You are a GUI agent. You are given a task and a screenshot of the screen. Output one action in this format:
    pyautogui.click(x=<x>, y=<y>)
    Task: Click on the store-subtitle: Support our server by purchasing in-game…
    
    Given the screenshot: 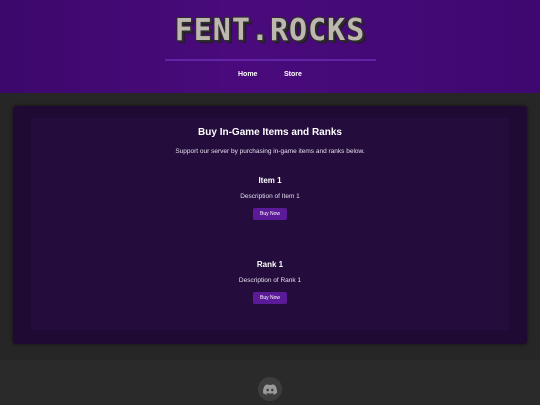 What is the action you would take?
    pyautogui.click(x=270, y=151)
    